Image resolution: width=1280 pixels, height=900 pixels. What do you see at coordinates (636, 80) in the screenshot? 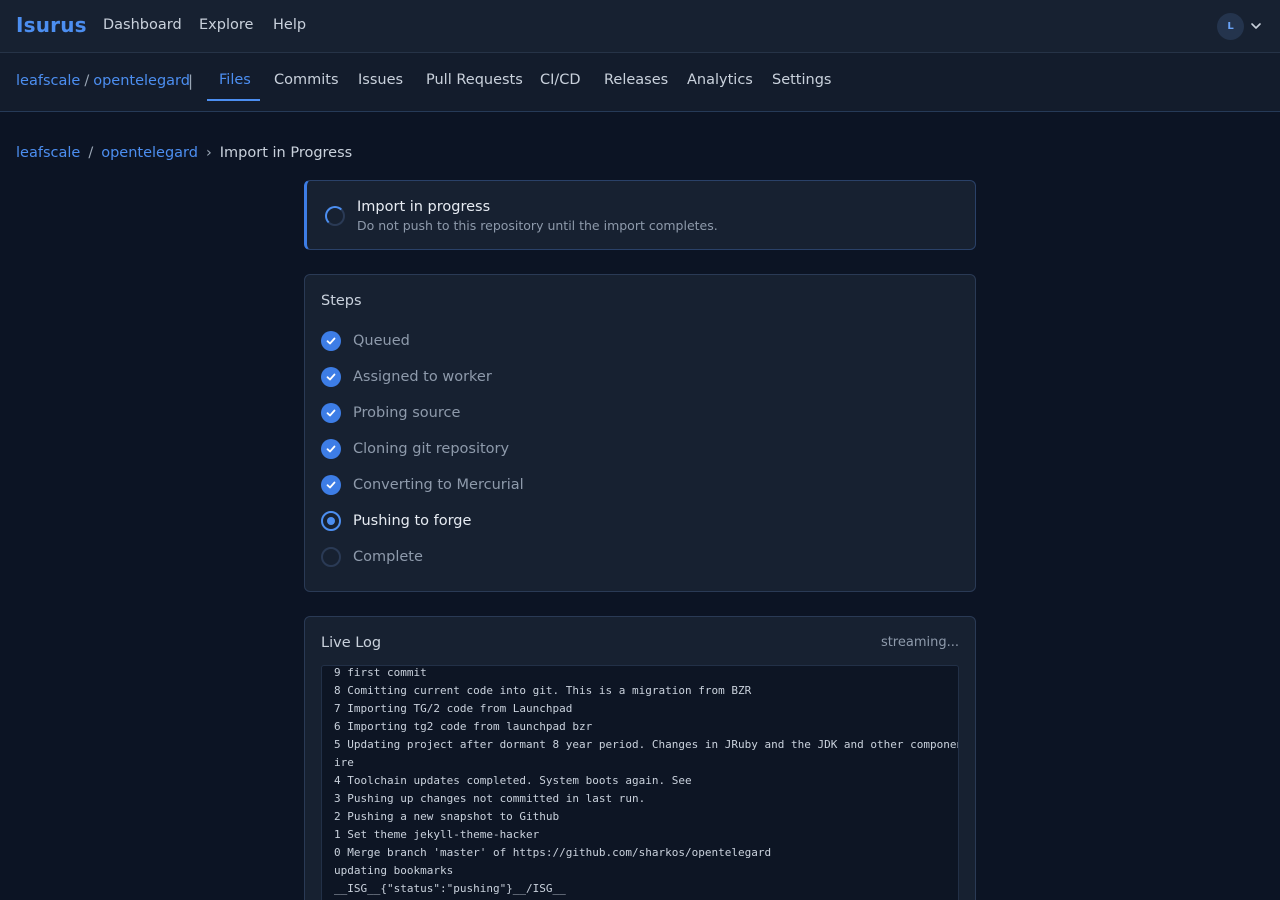
I see `tab-releases: Releases` at bounding box center [636, 80].